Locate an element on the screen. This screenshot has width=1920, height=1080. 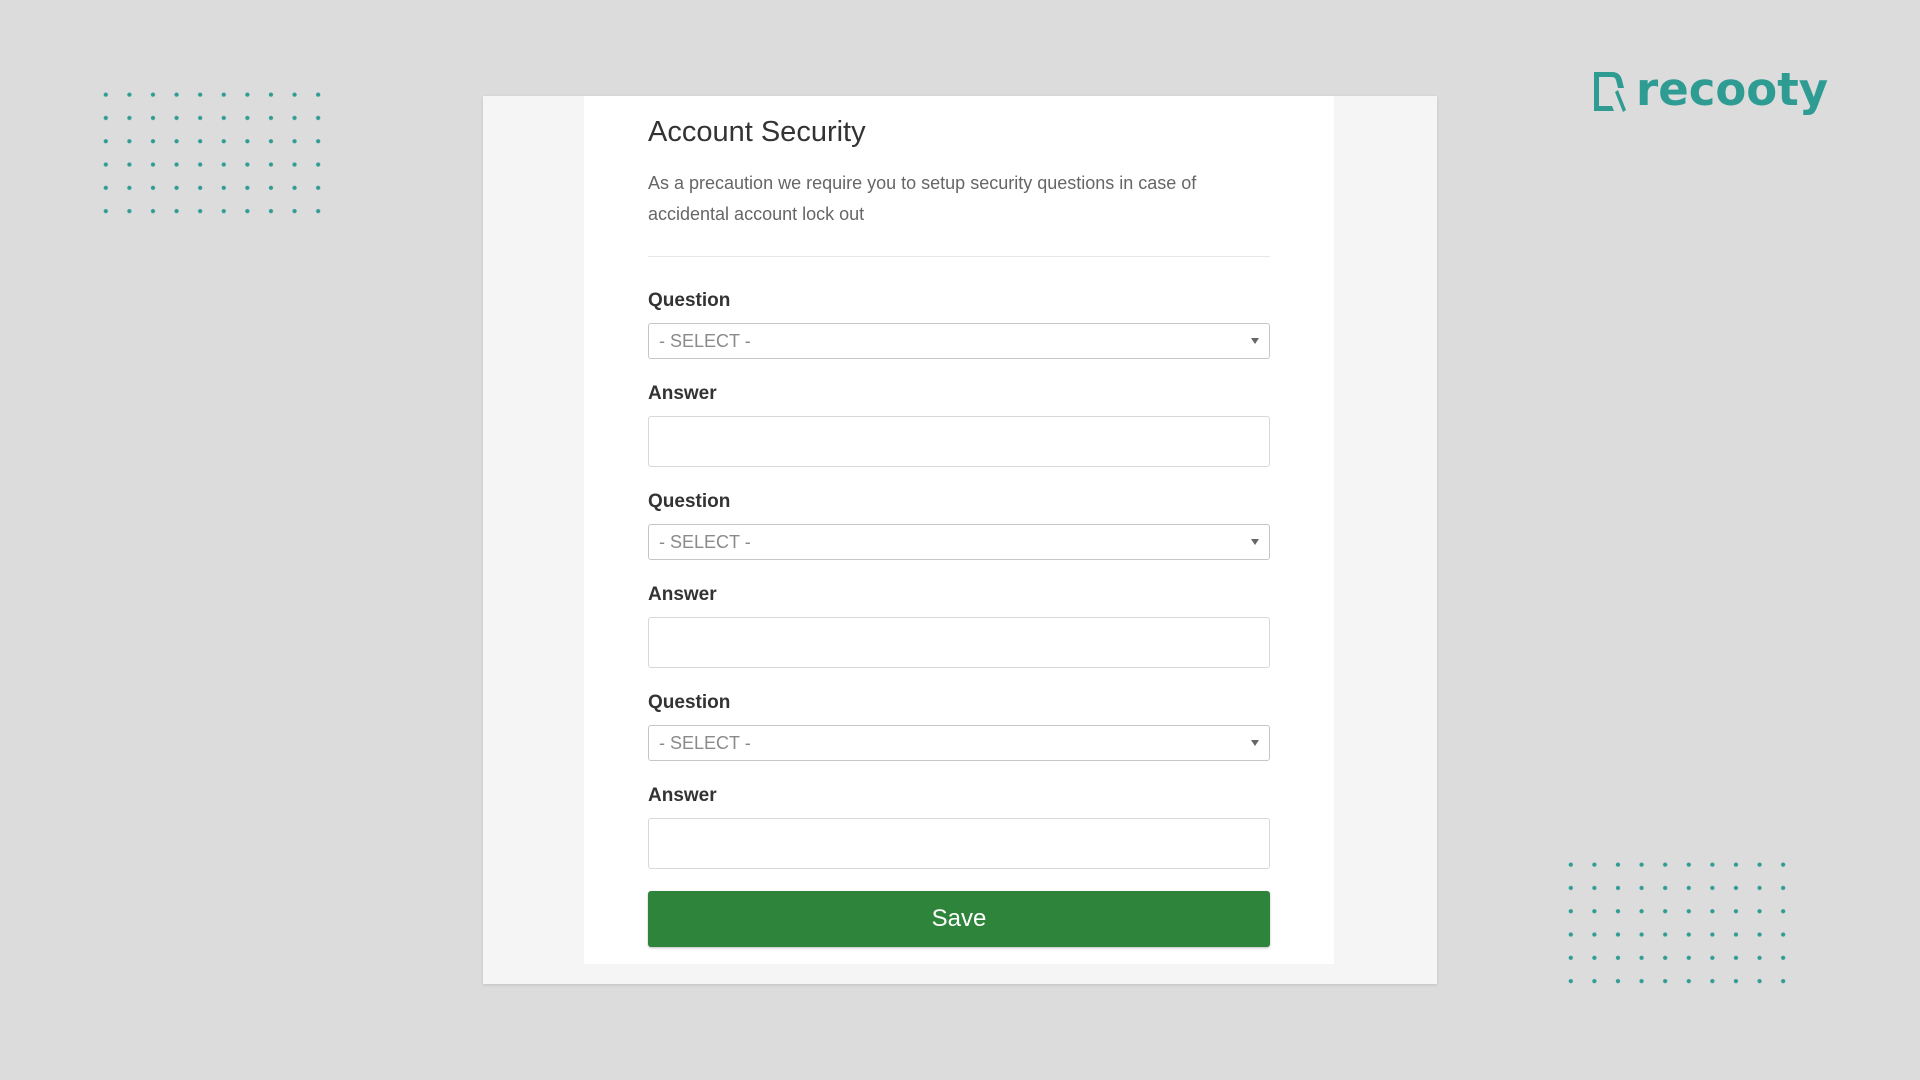
document-icon is located at coordinates (1610, 92).